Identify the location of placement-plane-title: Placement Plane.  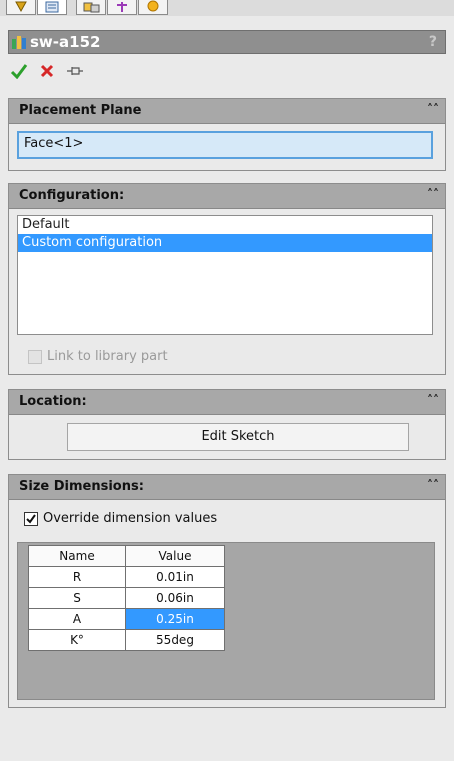
(80, 110).